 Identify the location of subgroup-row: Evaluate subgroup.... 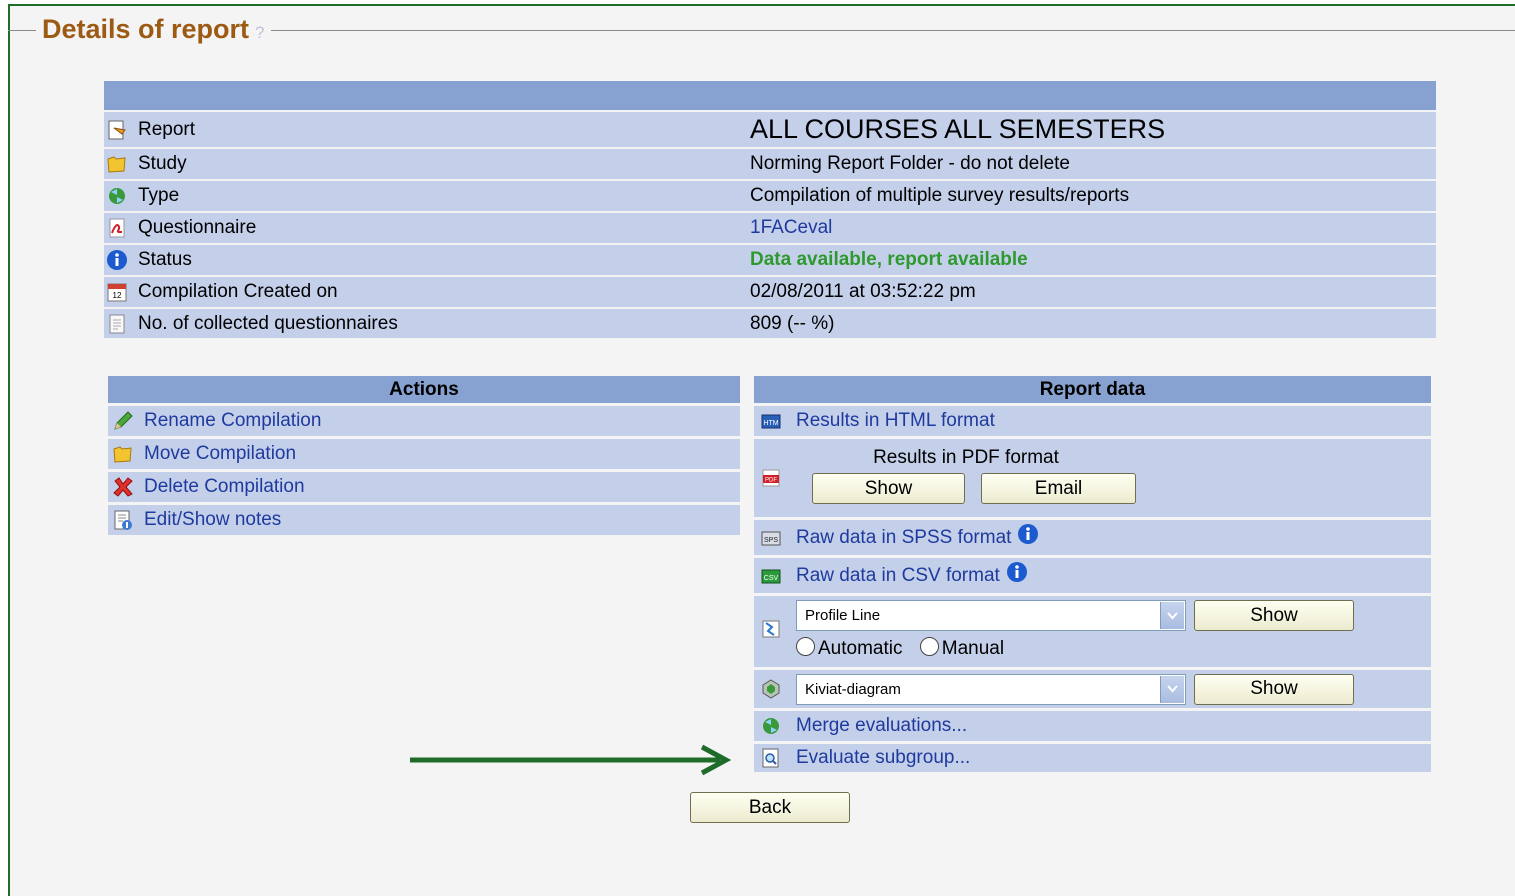
(1092, 758).